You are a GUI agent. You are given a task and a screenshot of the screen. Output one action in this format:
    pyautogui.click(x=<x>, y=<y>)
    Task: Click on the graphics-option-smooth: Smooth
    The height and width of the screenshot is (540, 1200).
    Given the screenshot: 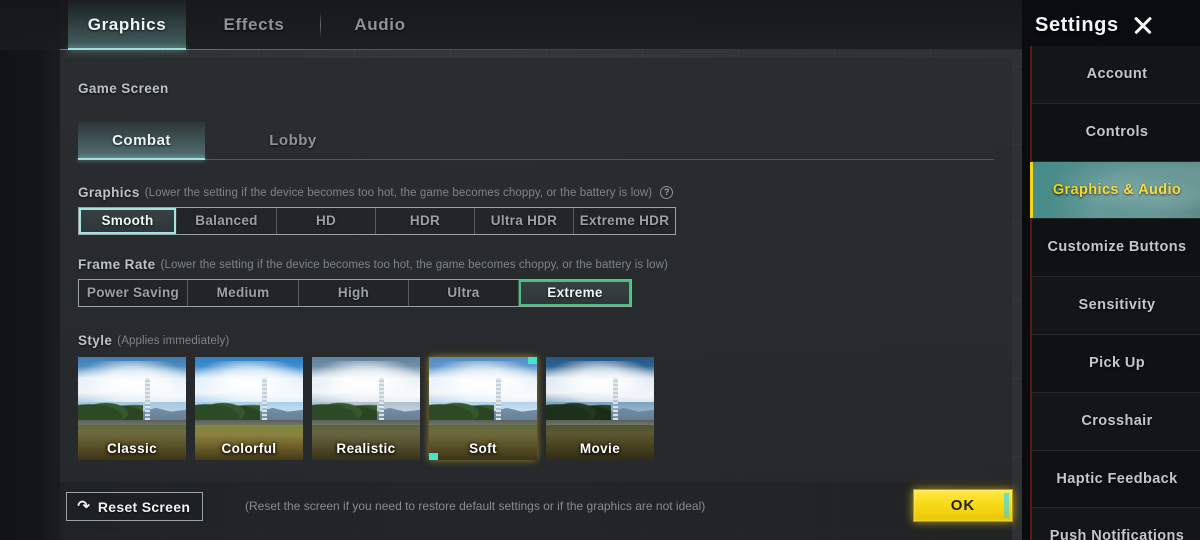 What is the action you would take?
    pyautogui.click(x=128, y=221)
    